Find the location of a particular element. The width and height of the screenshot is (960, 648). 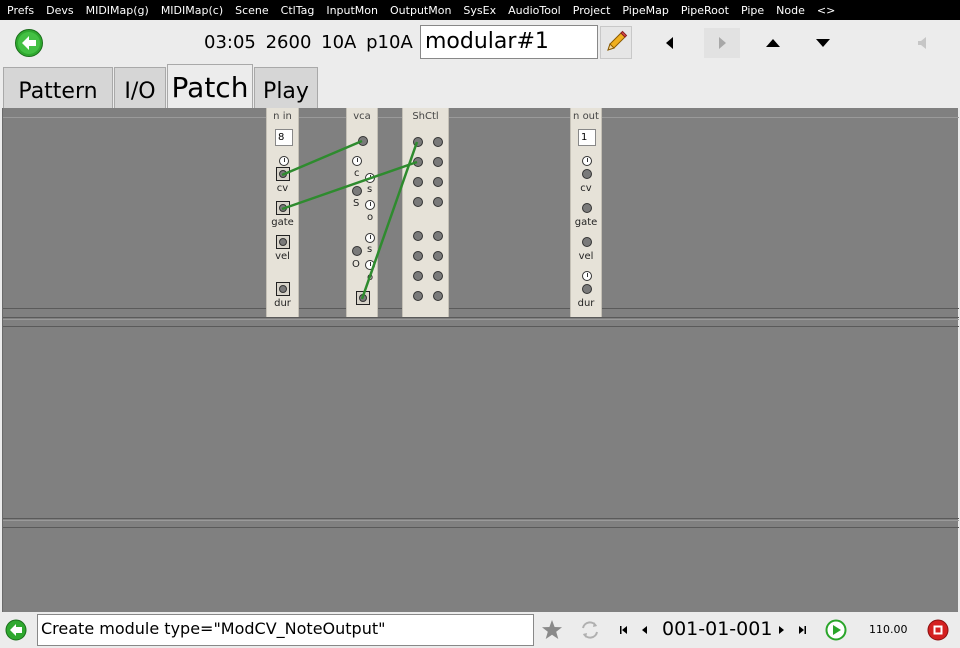

bpm-display: 2600 is located at coordinates (288, 42).